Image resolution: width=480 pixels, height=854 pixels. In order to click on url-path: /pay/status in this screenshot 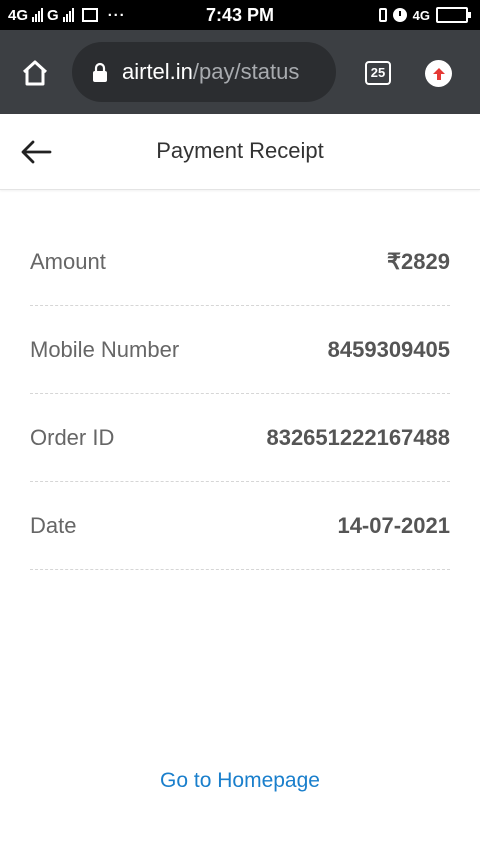, I will do `click(246, 71)`.